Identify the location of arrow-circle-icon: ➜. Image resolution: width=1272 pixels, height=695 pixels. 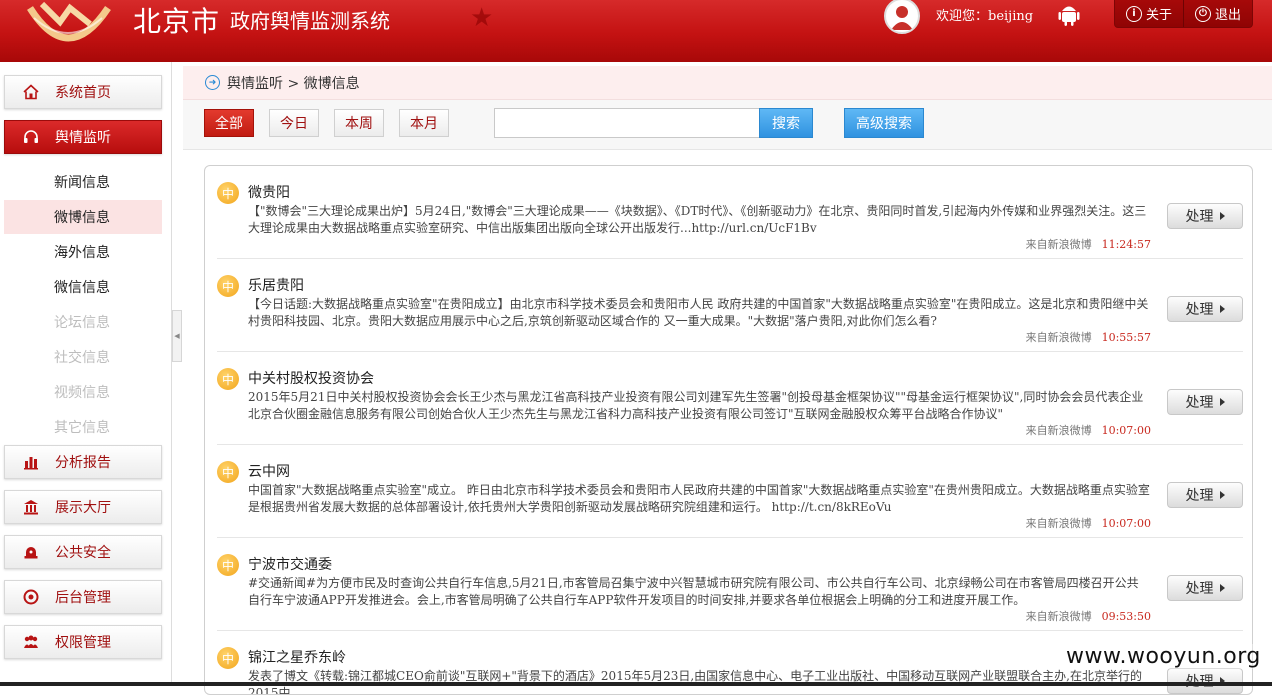
(212, 82).